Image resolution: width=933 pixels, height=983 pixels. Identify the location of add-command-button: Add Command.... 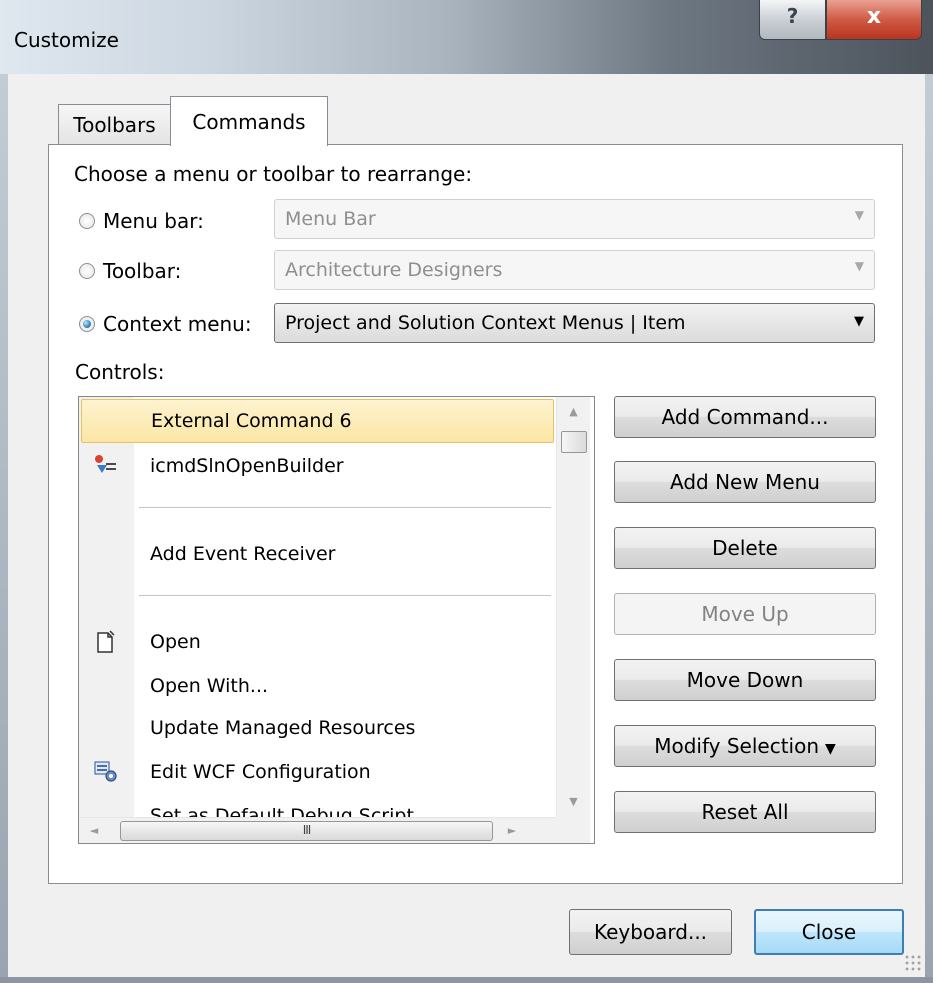
(745, 417).